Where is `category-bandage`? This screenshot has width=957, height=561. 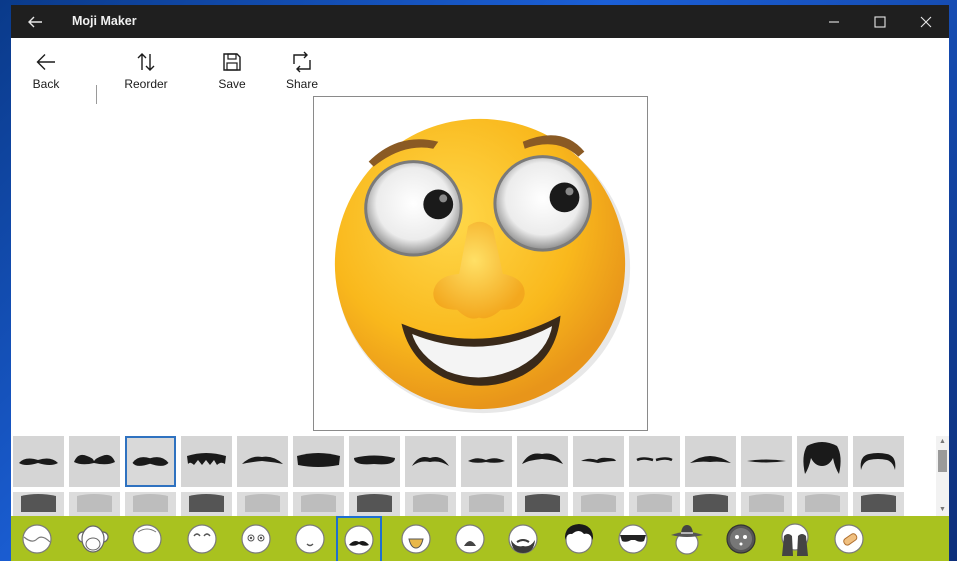 category-bandage is located at coordinates (849, 538).